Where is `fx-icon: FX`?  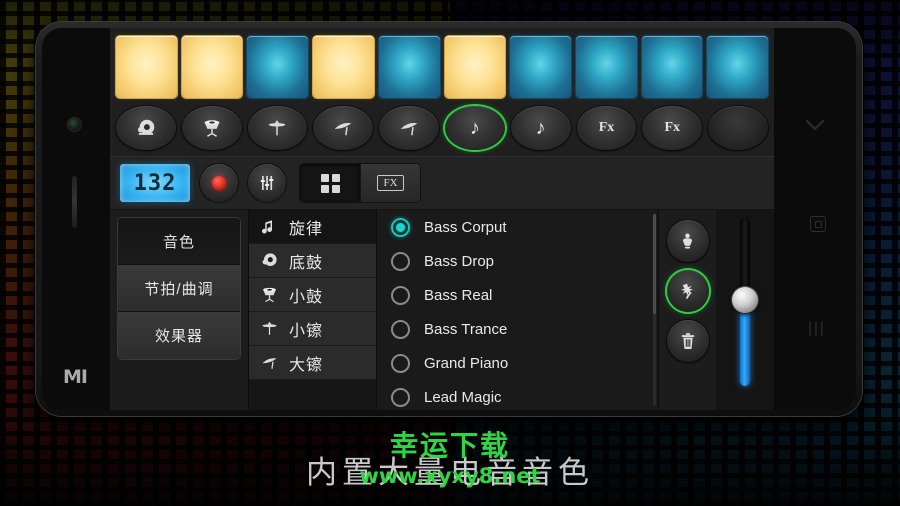 fx-icon: FX is located at coordinates (390, 183).